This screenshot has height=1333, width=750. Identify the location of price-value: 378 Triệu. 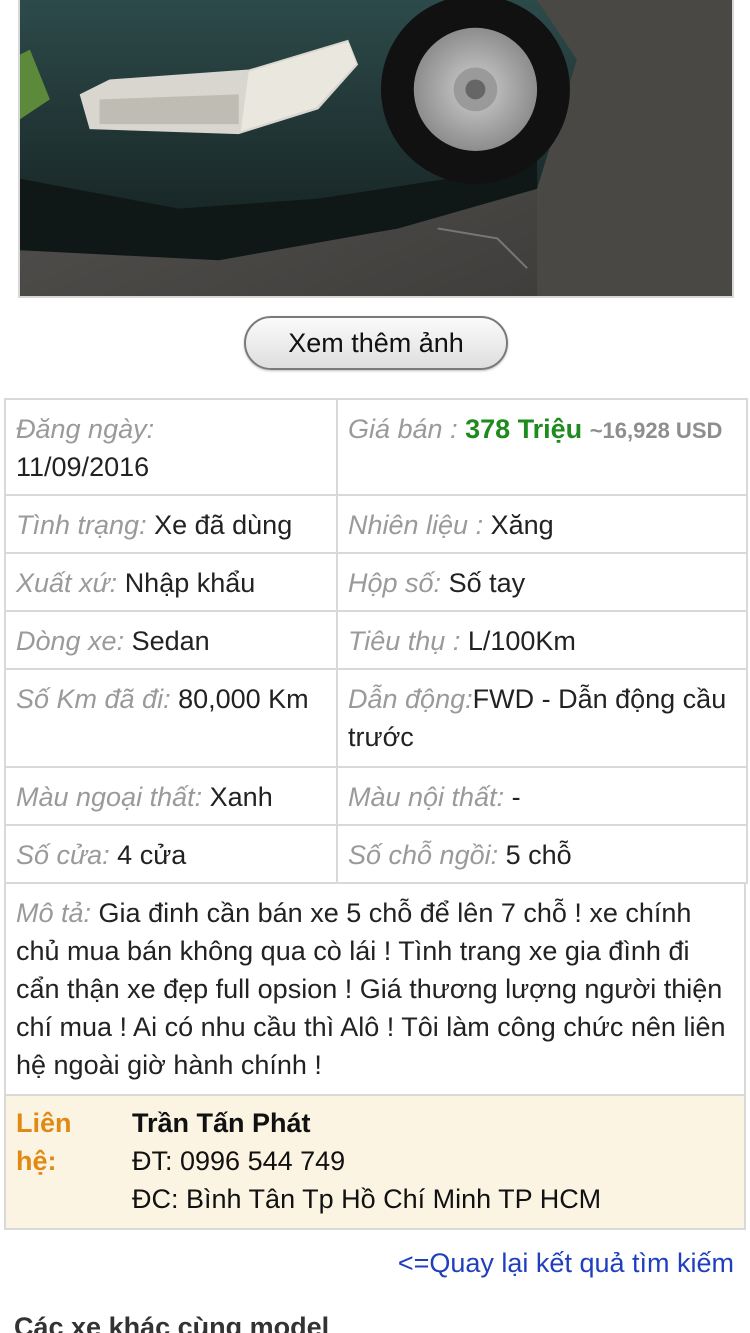
(524, 429).